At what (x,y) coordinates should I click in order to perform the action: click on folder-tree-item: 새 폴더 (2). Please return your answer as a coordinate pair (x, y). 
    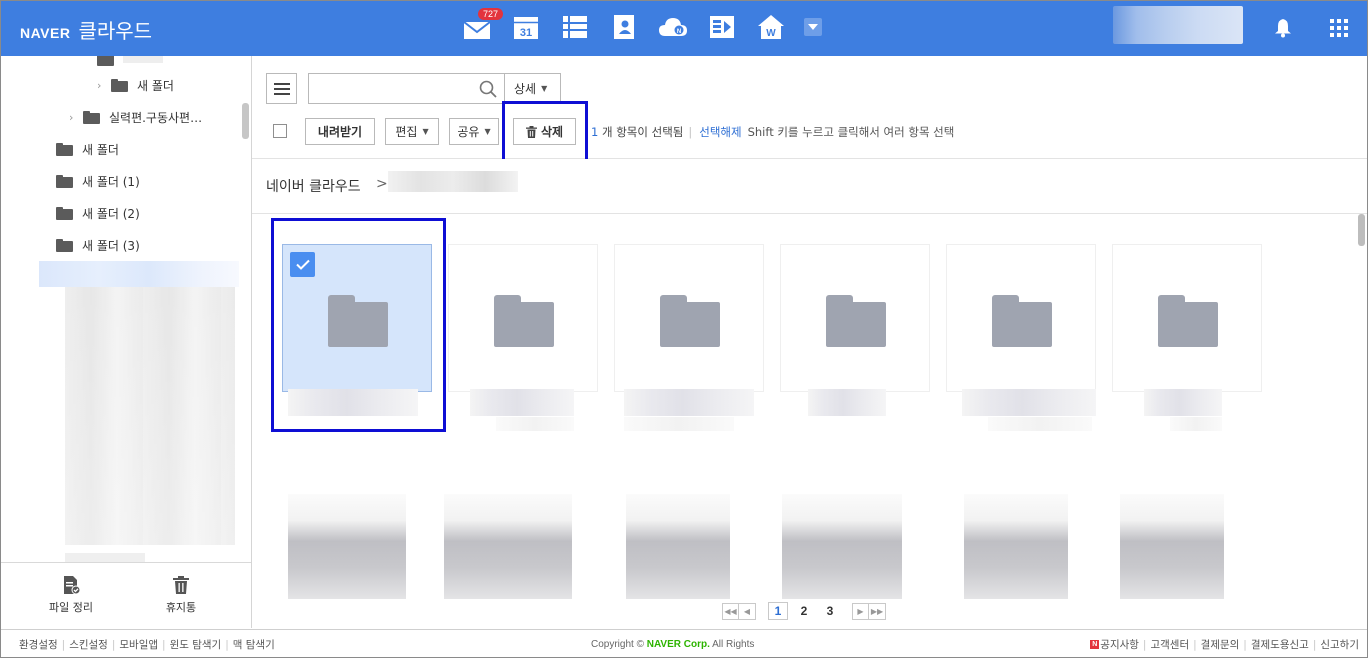
    Looking at the image, I should click on (98, 213).